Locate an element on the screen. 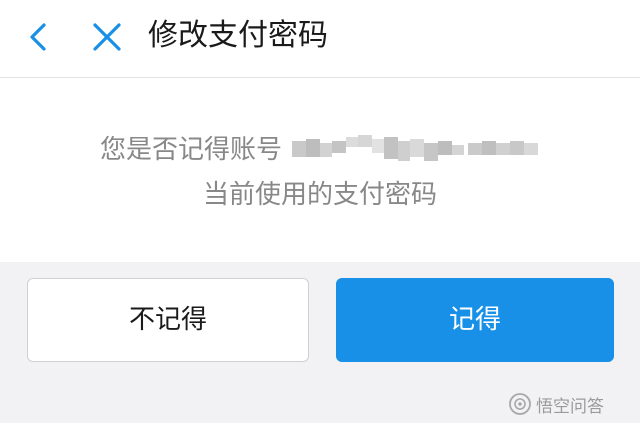  remember-button: 记得 is located at coordinates (475, 320).